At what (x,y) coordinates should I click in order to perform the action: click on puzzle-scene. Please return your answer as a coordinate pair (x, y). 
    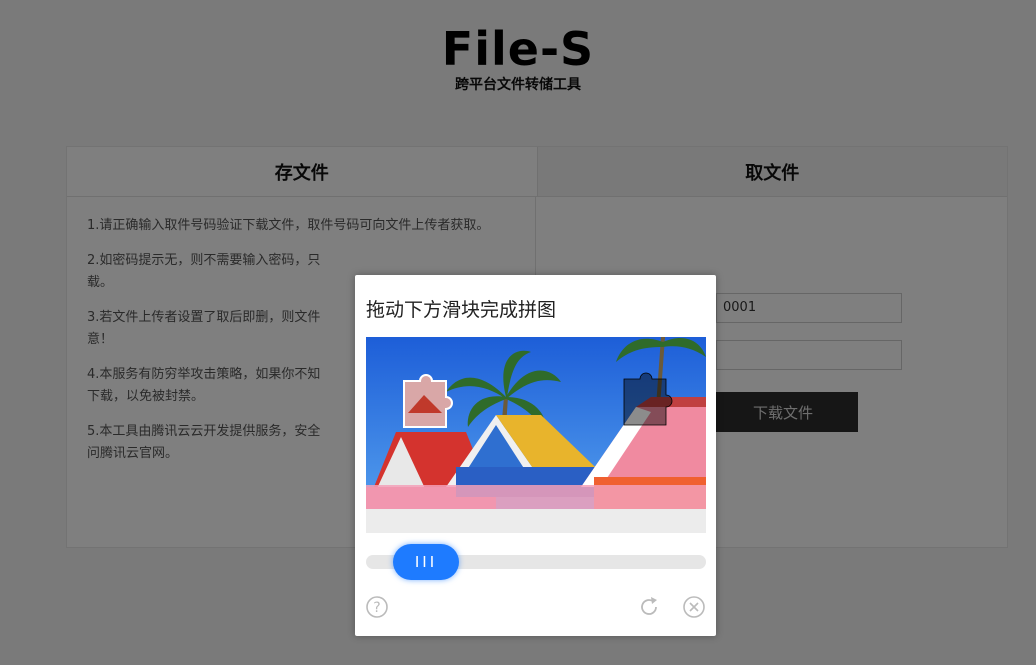
    Looking at the image, I should click on (536, 435).